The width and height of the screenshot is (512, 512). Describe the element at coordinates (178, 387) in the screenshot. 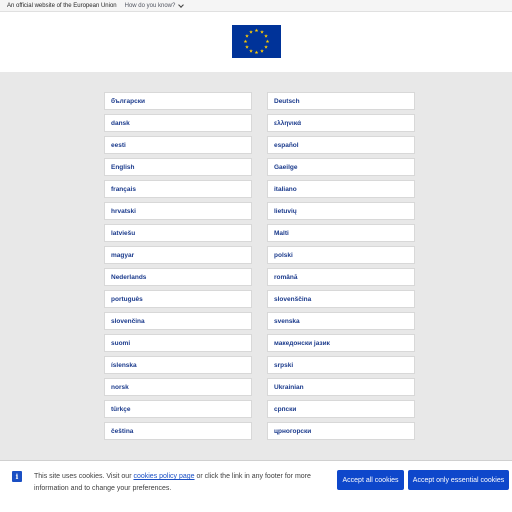

I see `language-link: norsk` at that location.